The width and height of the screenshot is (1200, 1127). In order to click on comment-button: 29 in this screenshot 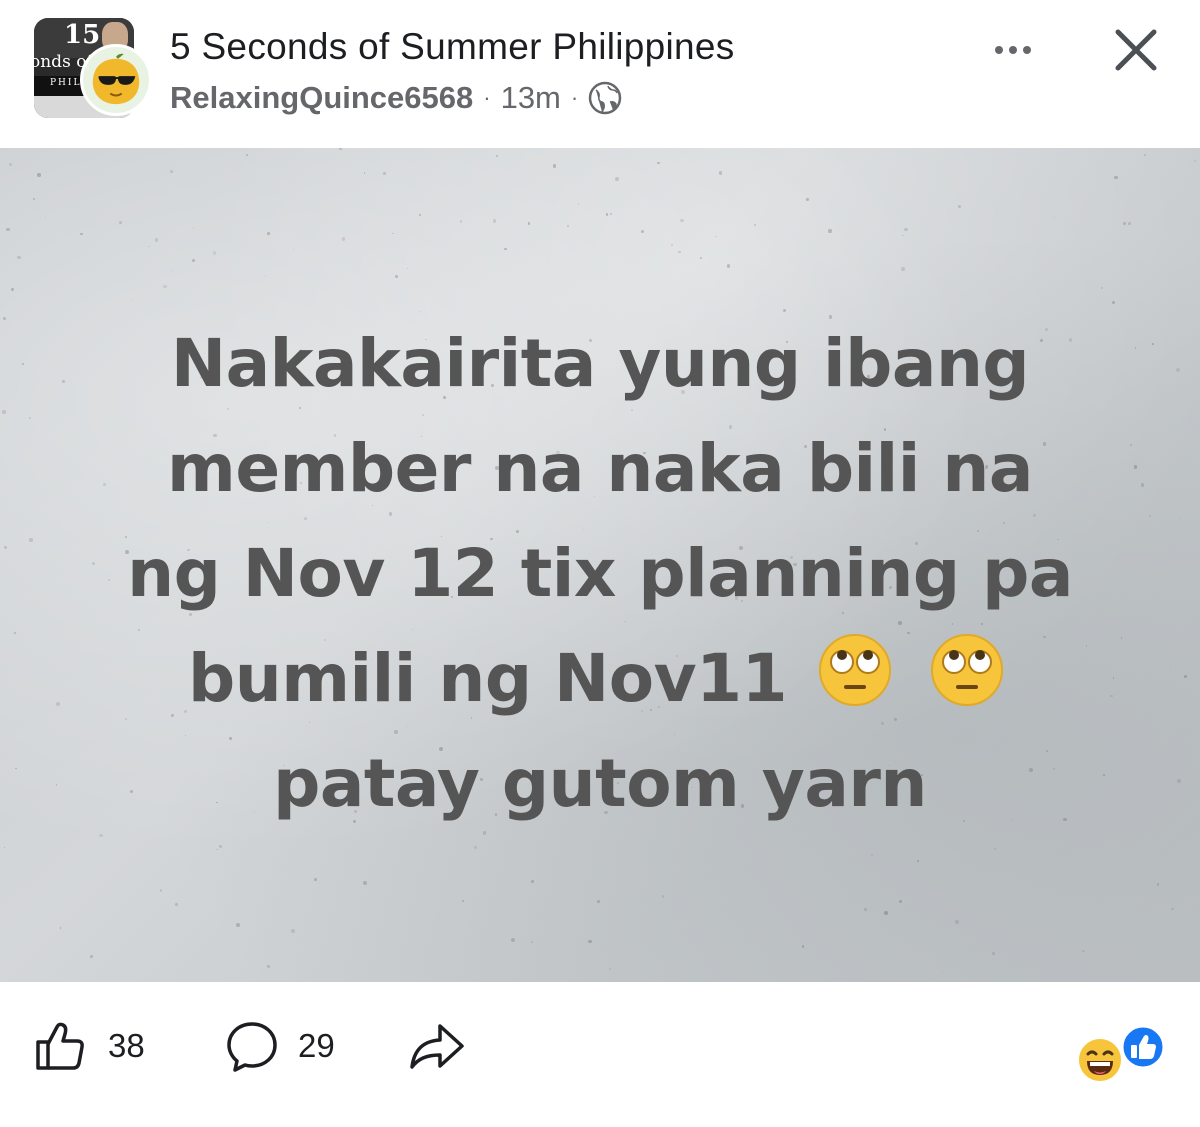, I will do `click(279, 1046)`.